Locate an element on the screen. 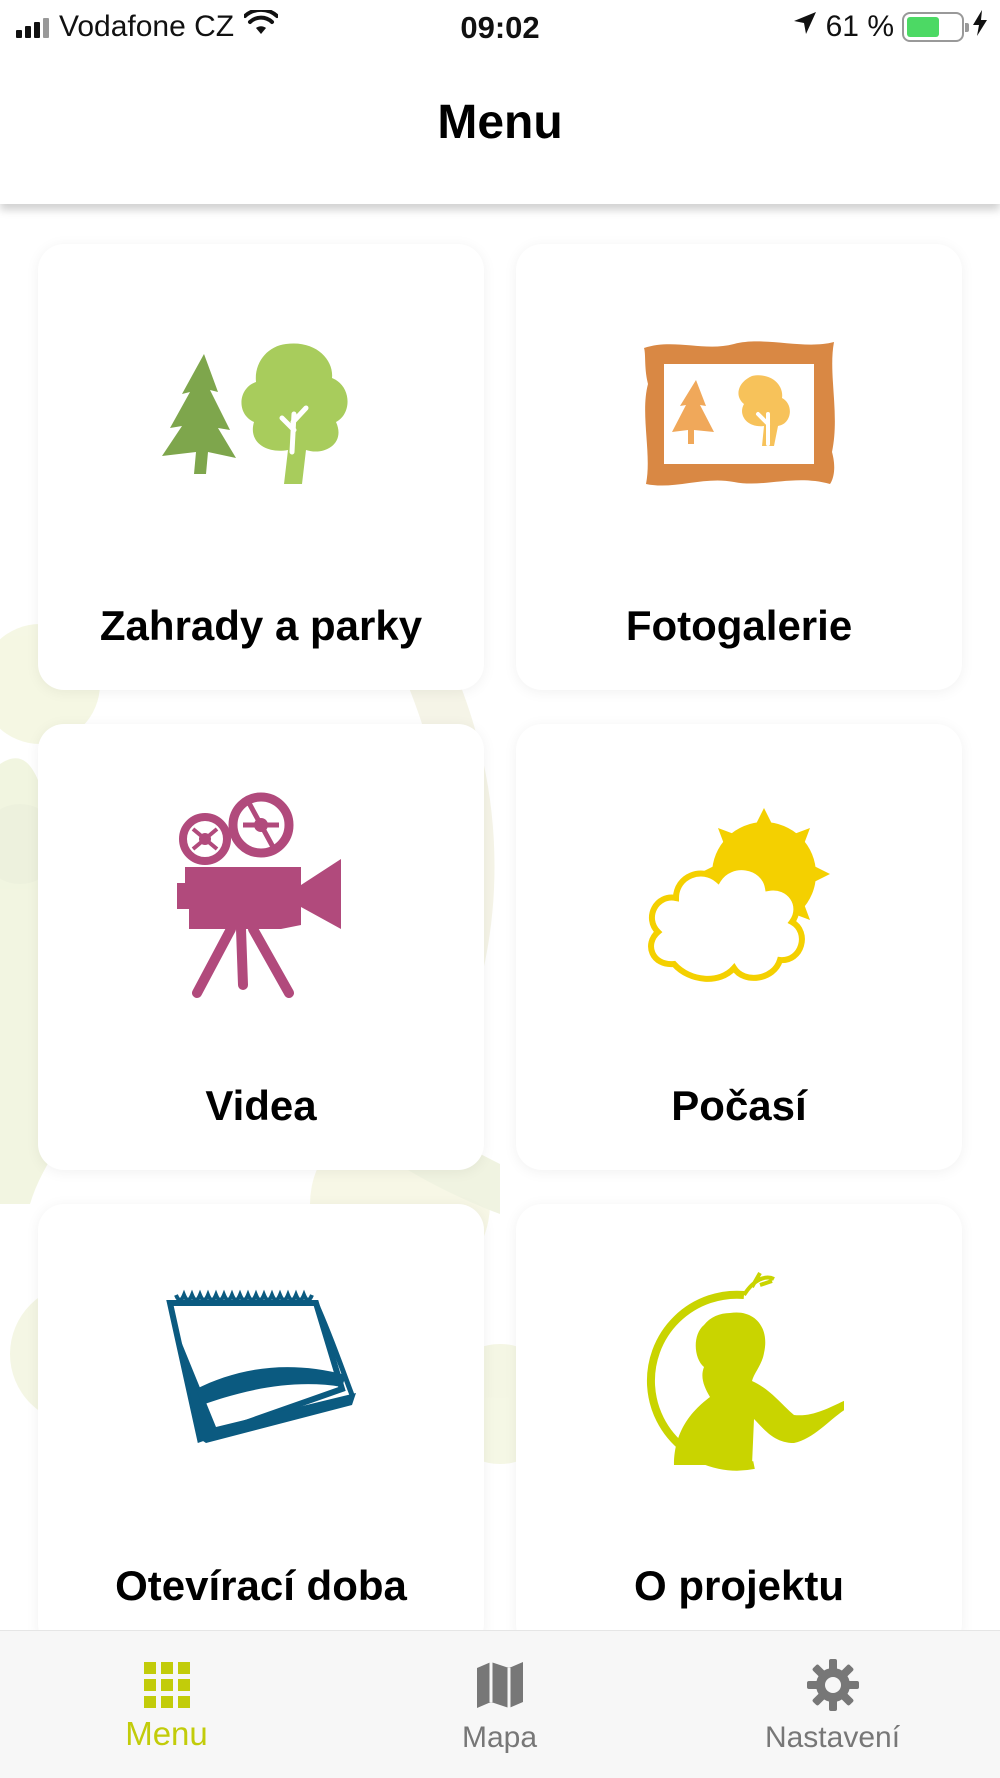  picture-frame-icon is located at coordinates (739, 413).